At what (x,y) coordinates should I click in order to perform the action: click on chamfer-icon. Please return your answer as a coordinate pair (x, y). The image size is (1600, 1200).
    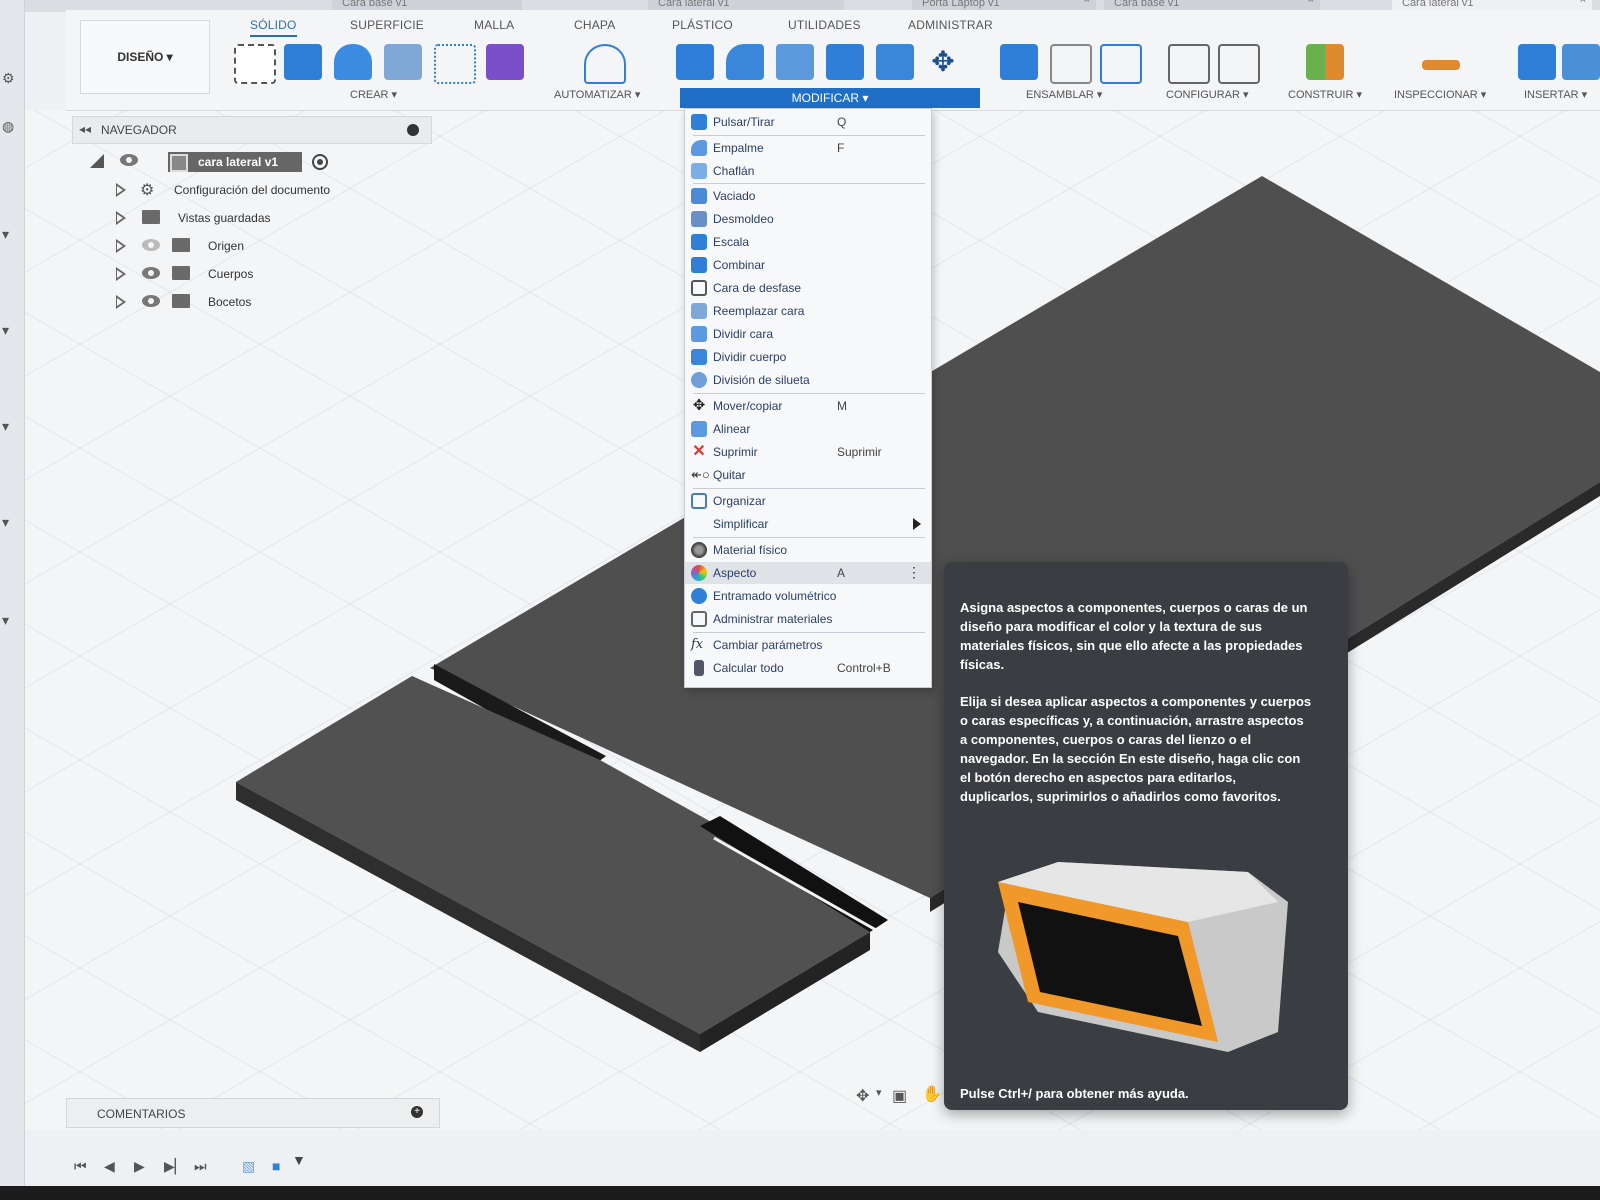
    Looking at the image, I should click on (795, 62).